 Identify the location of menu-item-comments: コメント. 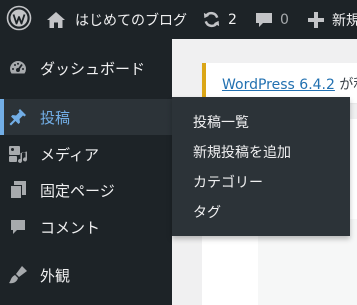
(86, 227).